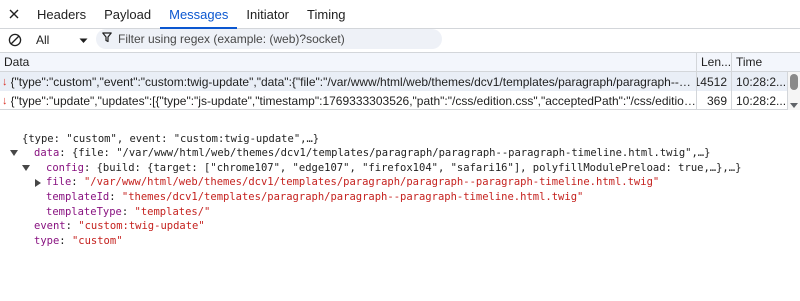 The image size is (800, 301). Describe the element at coordinates (47, 240) in the screenshot. I see `tree-key: type` at that location.